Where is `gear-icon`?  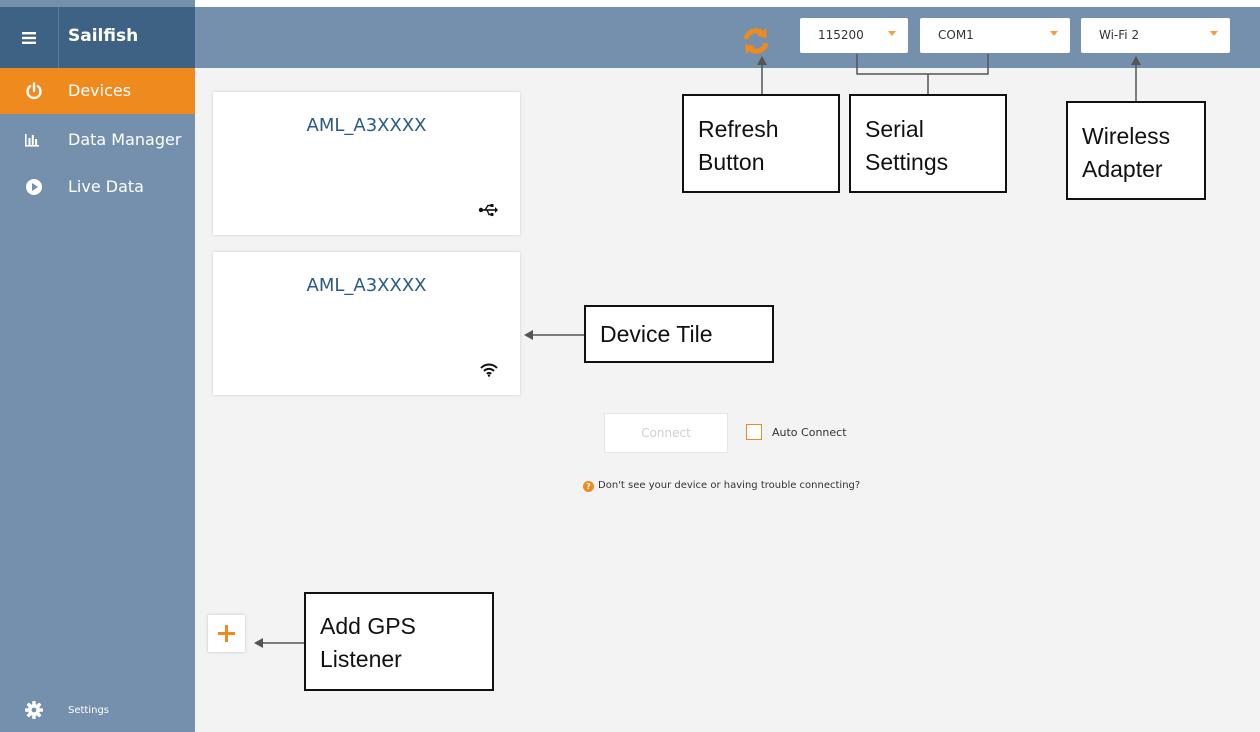
gear-icon is located at coordinates (34, 710).